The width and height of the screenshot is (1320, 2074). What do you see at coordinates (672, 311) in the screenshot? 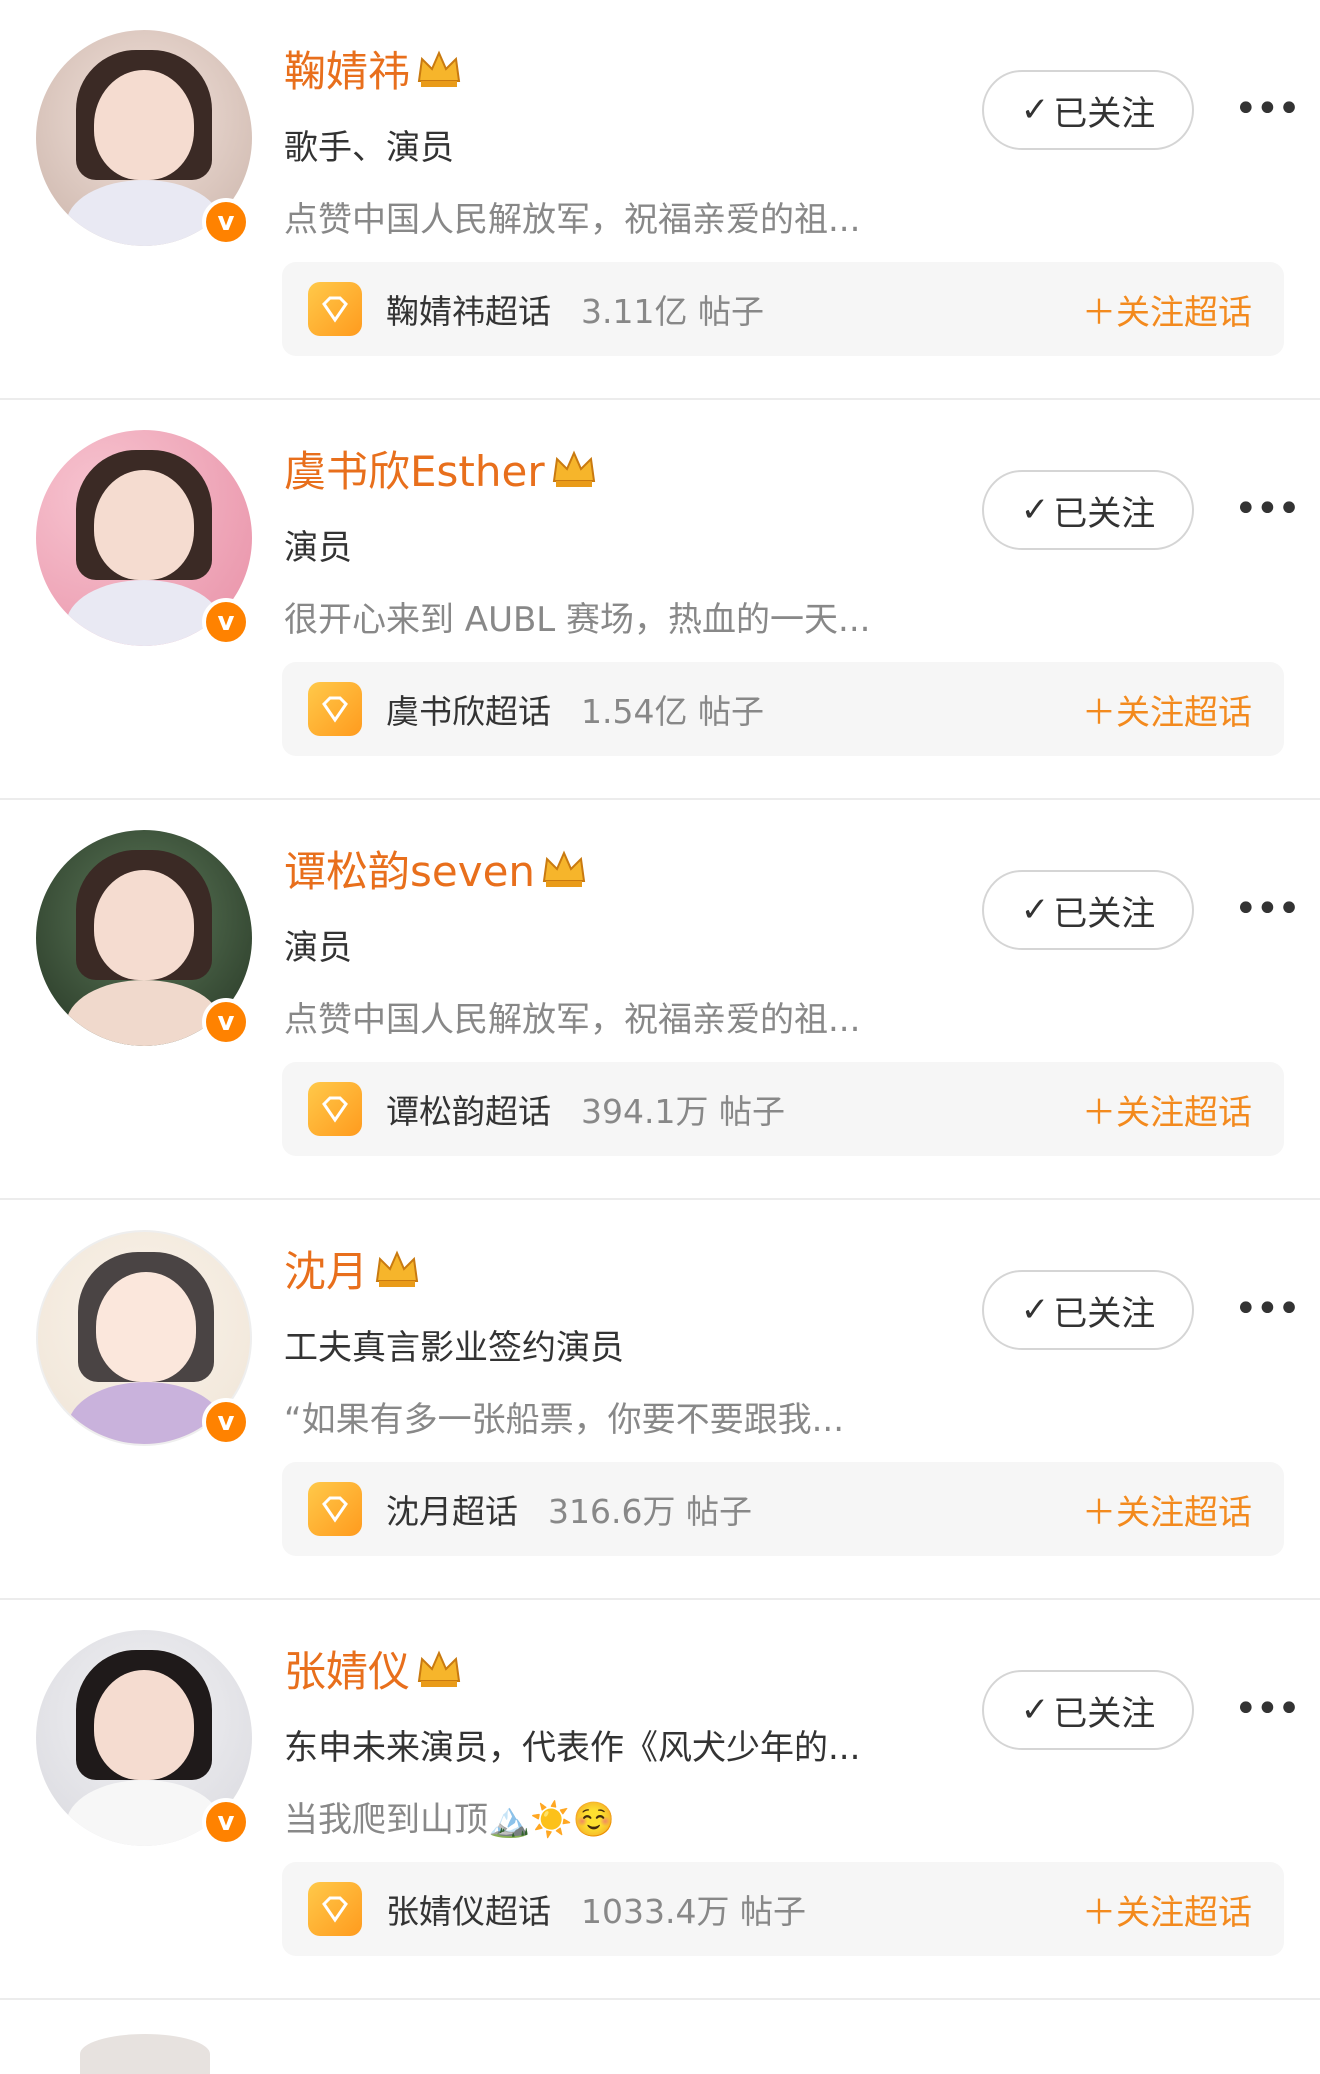
I see `super-topic-count: 3.11亿 帖子` at bounding box center [672, 311].